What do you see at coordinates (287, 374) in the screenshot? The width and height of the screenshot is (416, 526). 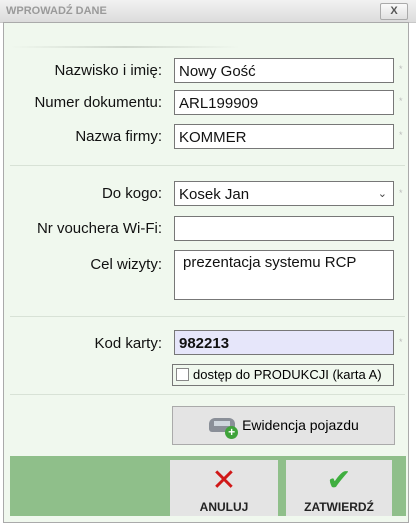 I see `production-access-label: dostęp do PRODUKCJI (karta A)` at bounding box center [287, 374].